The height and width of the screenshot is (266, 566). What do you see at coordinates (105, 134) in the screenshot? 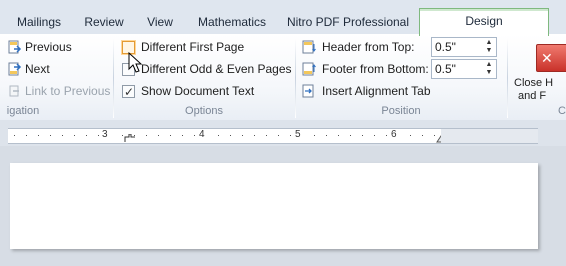
I see `ruler-number: 3` at bounding box center [105, 134].